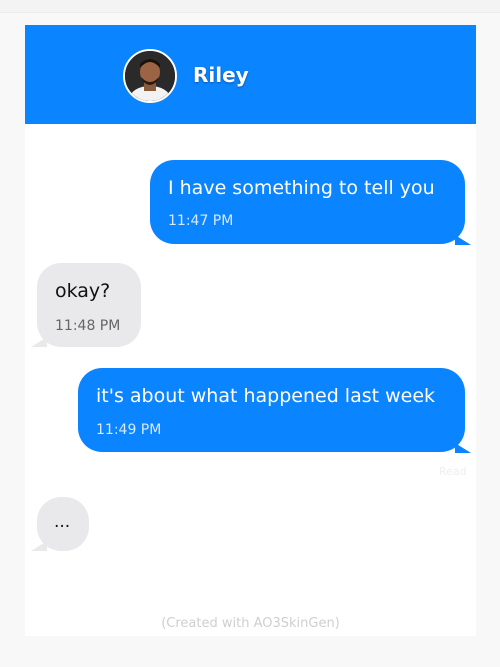 This screenshot has width=500, height=667. What do you see at coordinates (89, 305) in the screenshot?
I see `message-bubble-received: okay? 11:48 PM` at bounding box center [89, 305].